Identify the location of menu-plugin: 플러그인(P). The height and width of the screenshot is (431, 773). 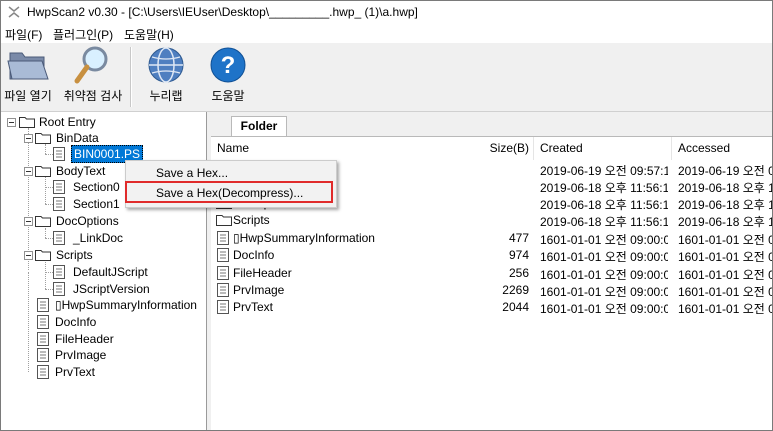
(83, 34).